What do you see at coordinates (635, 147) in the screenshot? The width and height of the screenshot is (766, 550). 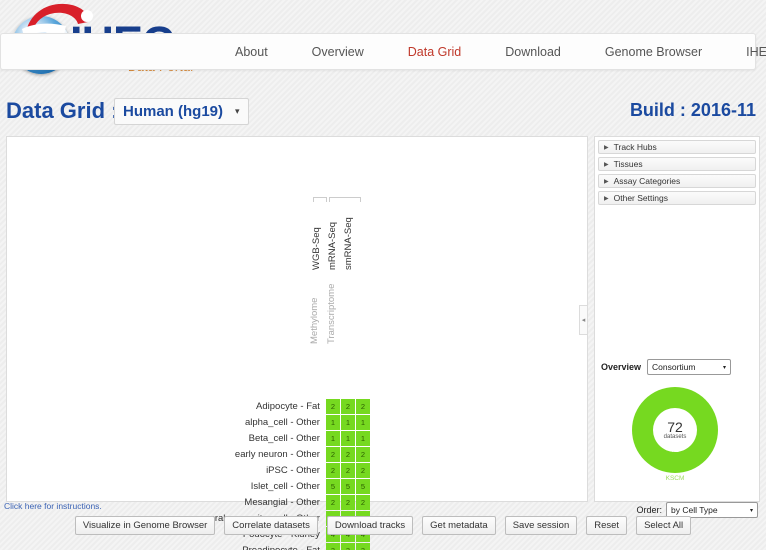 I see `sidebar-item-label: Track Hubs` at bounding box center [635, 147].